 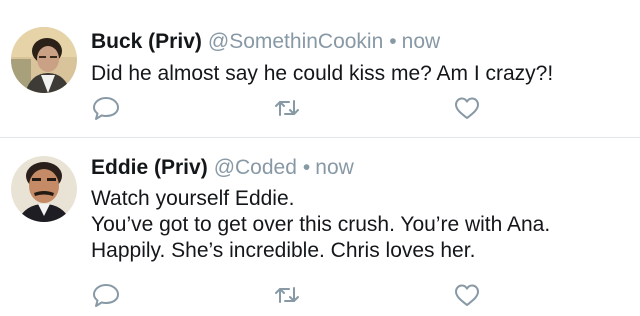 I want to click on tweet-header: Buck (Priv) @SomethinCookin • now, so click(x=265, y=42).